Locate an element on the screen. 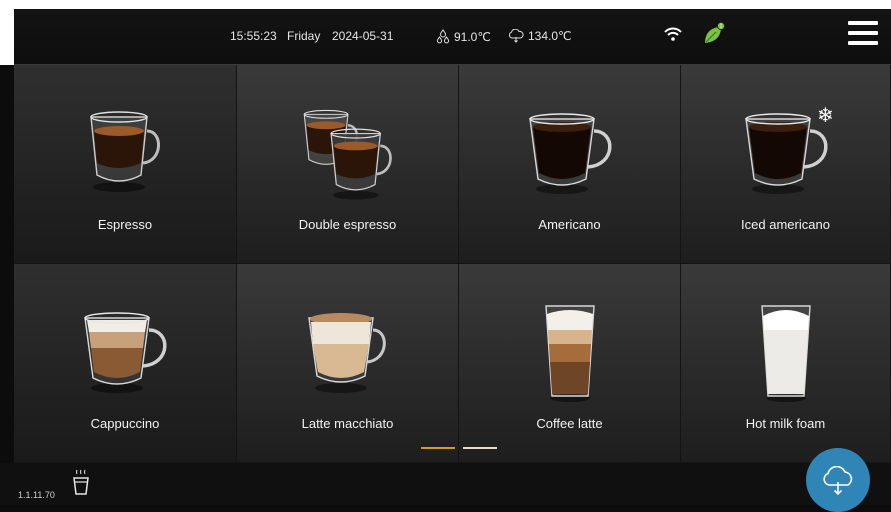  wifi-icon is located at coordinates (673, 34).